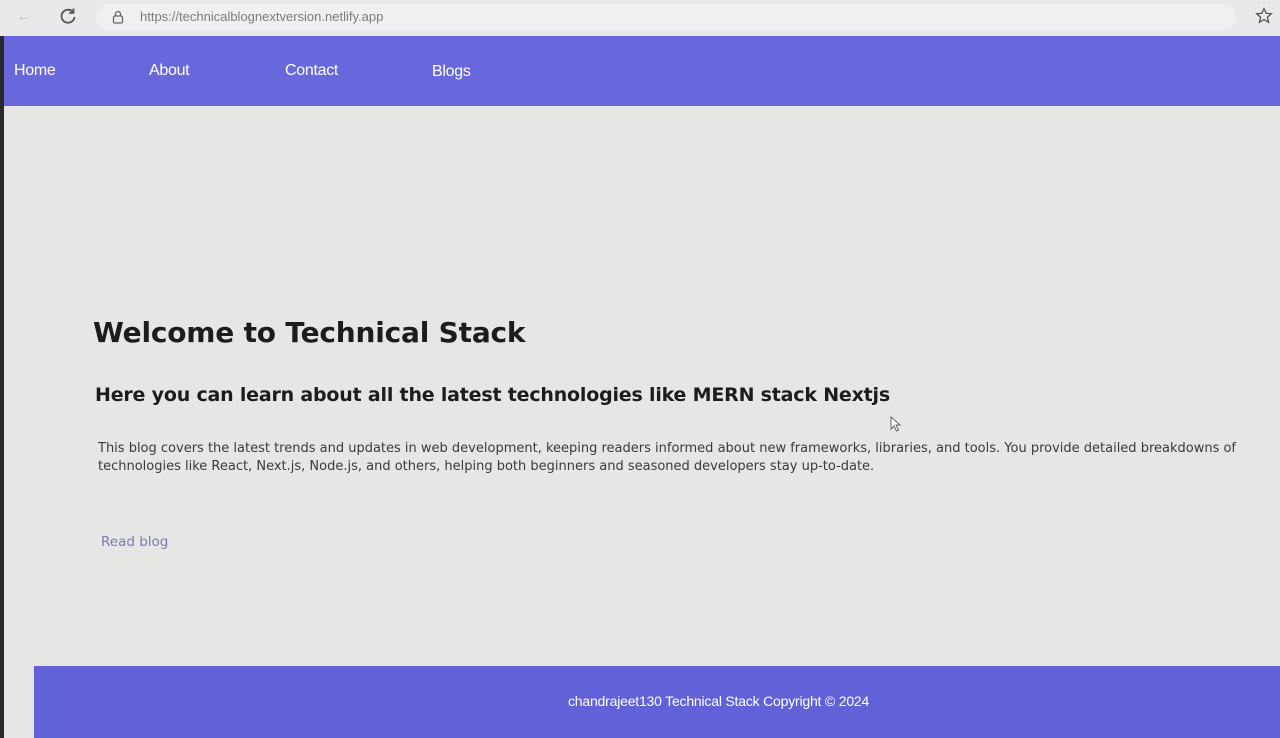  I want to click on navbar: Home About Contact Blogs, so click(642, 71).